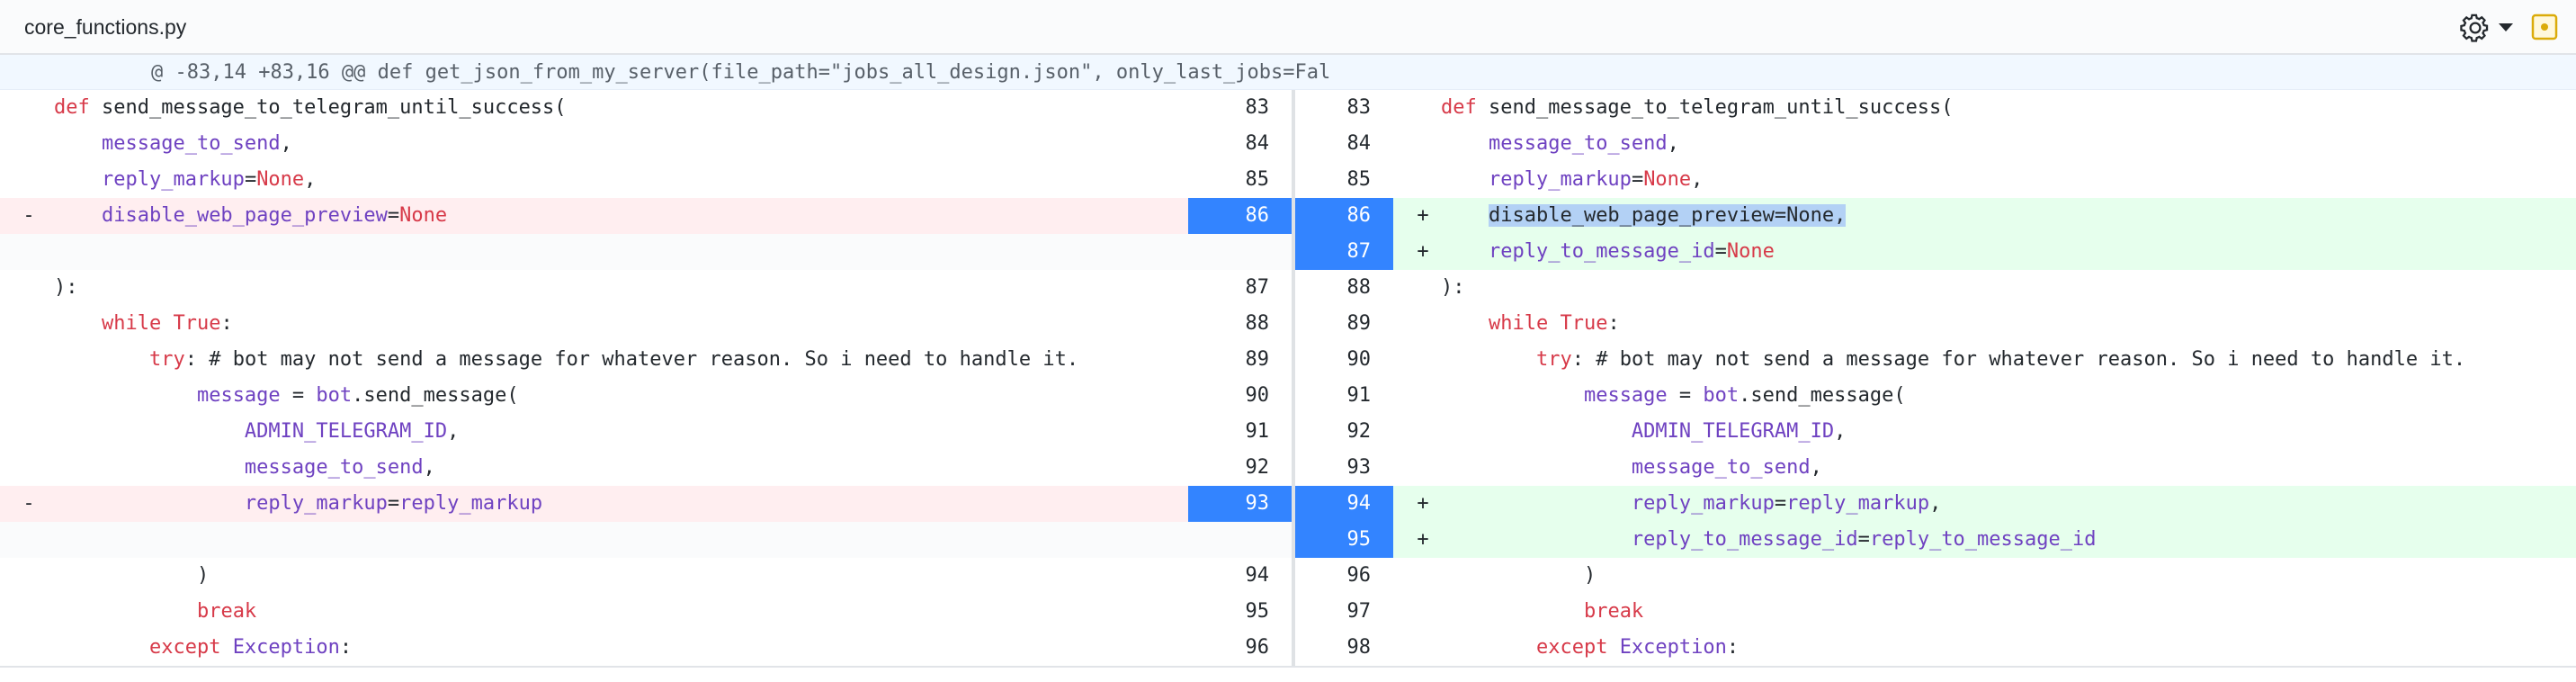 The width and height of the screenshot is (2576, 682). I want to click on right-code-line: message_to_send,, so click(1631, 468).